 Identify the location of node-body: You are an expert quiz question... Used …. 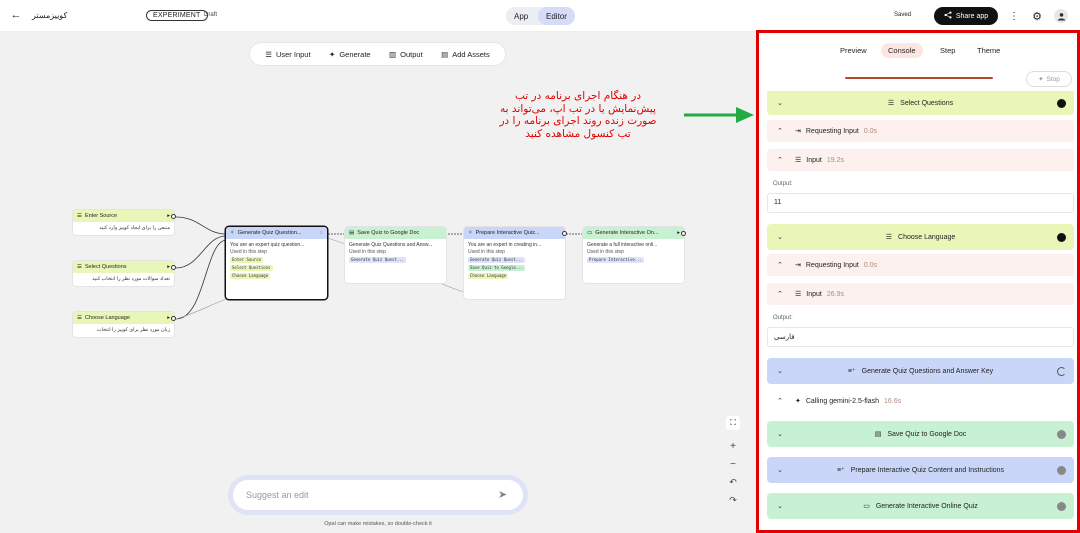
(276, 261).